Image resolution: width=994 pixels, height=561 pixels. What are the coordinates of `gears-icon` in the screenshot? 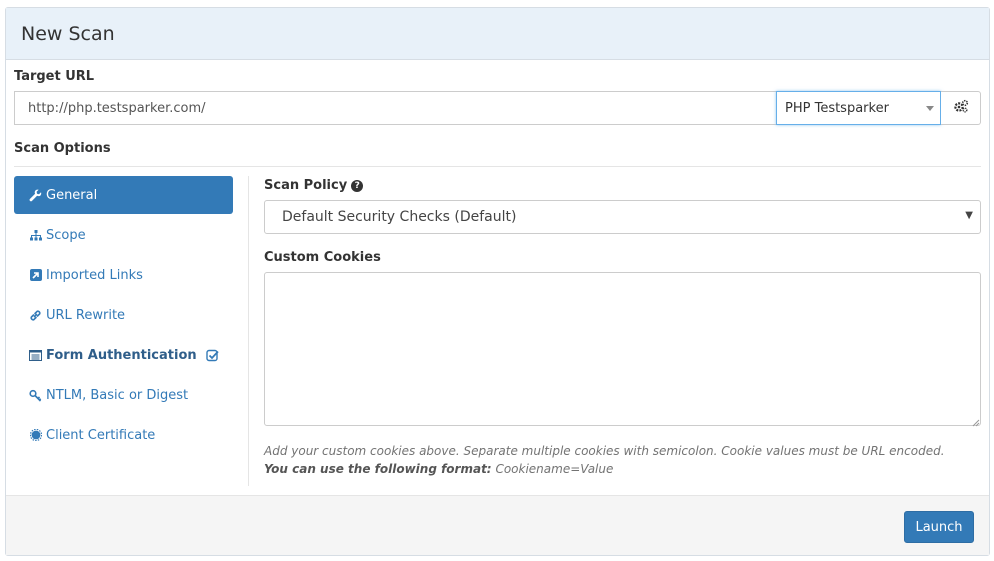 It's located at (961, 108).